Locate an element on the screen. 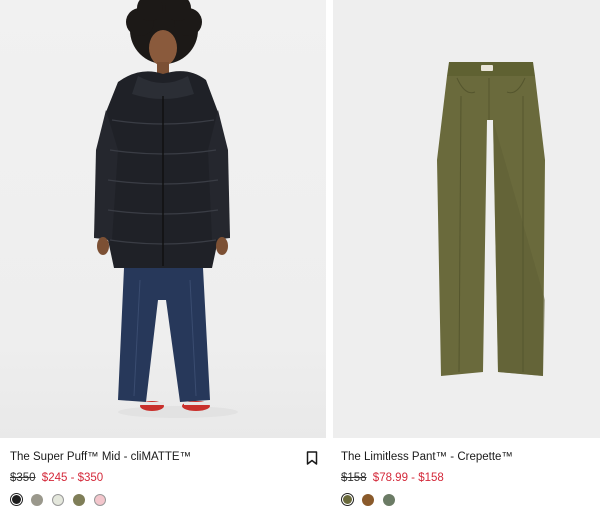 The image size is (600, 515). sale-price: $78.99 - $158 is located at coordinates (408, 478).